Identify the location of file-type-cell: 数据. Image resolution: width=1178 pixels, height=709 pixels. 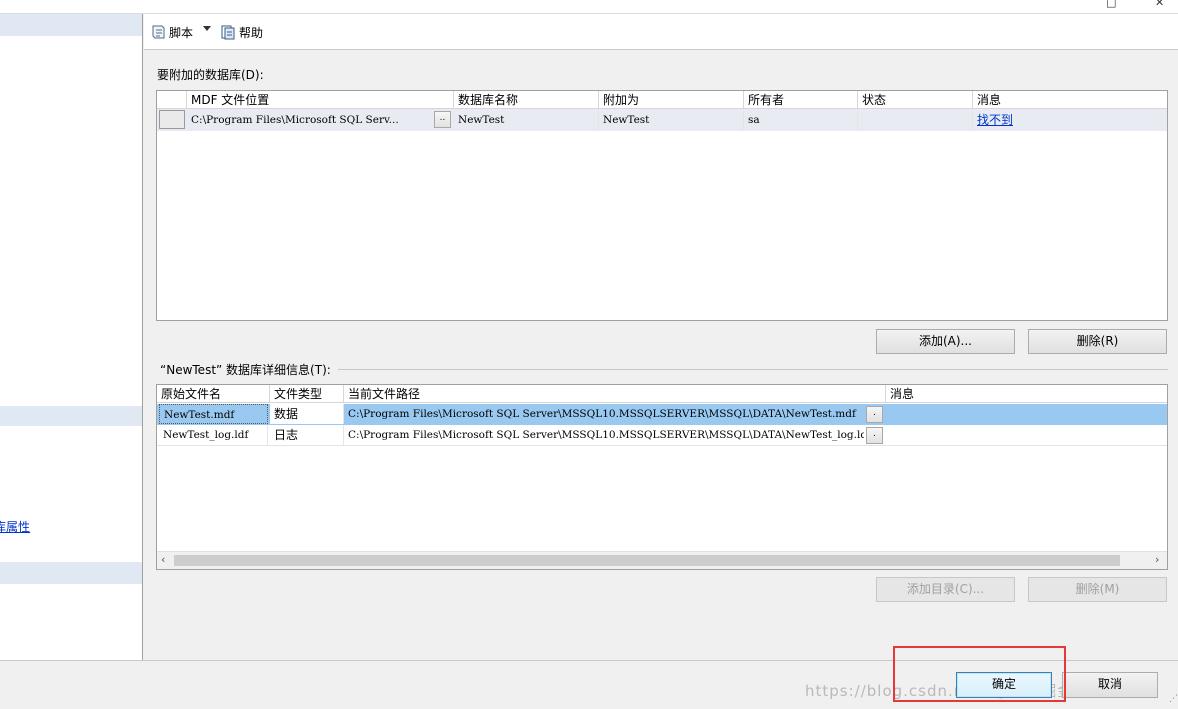
(307, 414).